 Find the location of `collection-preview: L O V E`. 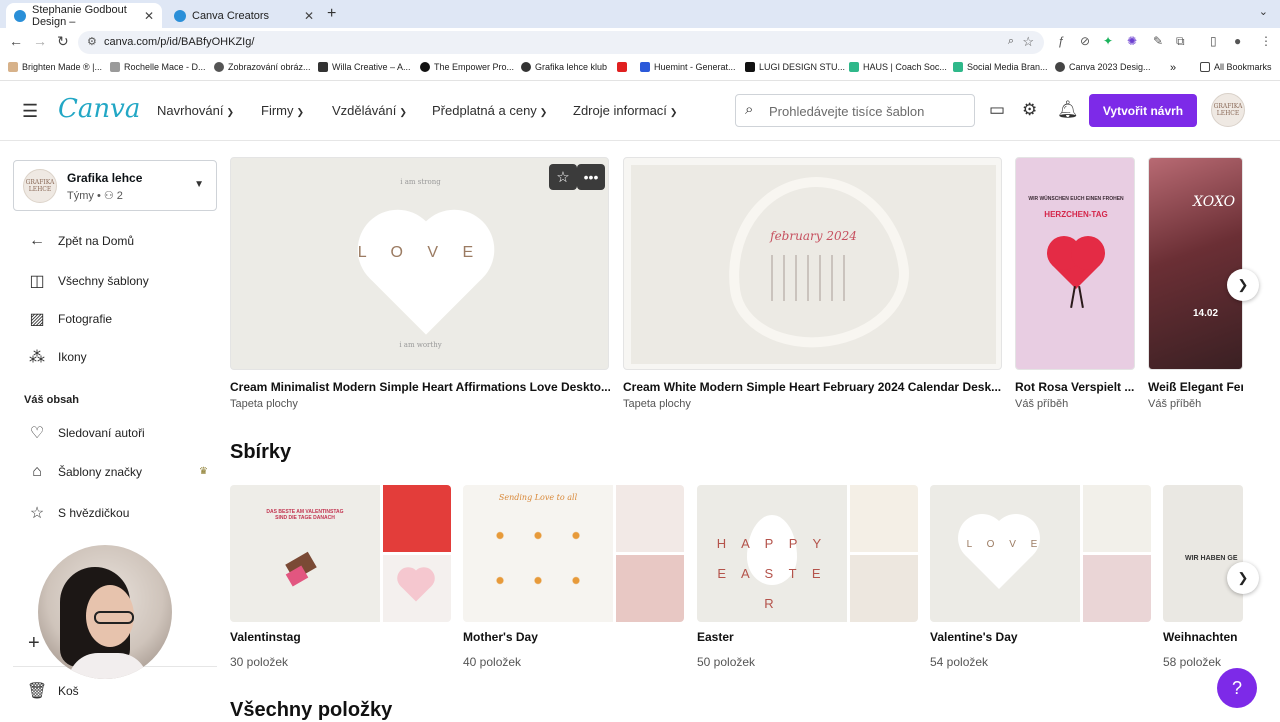

collection-preview: L O V E is located at coordinates (1005, 553).